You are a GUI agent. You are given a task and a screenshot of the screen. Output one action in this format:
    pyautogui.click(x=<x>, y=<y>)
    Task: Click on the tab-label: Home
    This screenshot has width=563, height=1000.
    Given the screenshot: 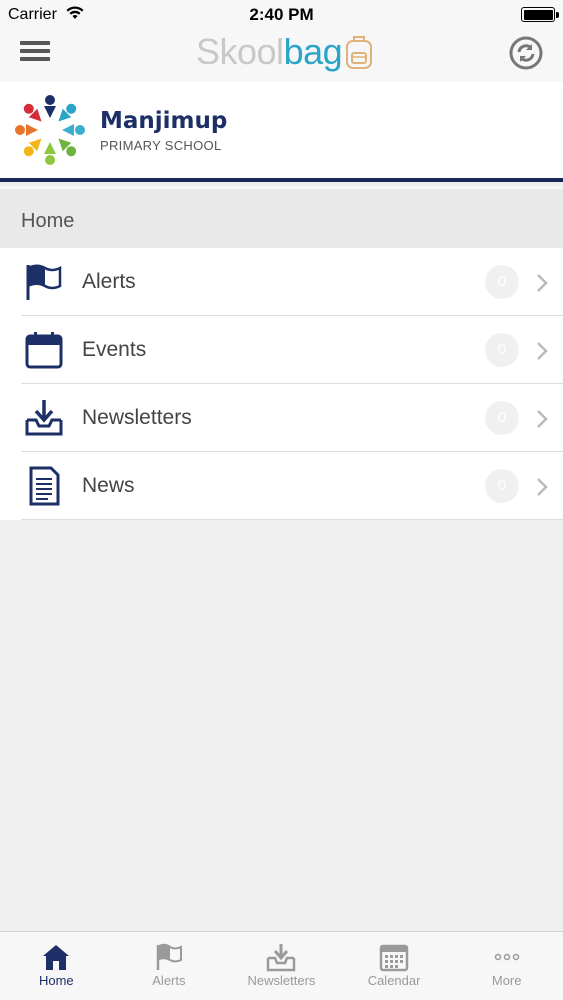 What is the action you would take?
    pyautogui.click(x=56, y=980)
    